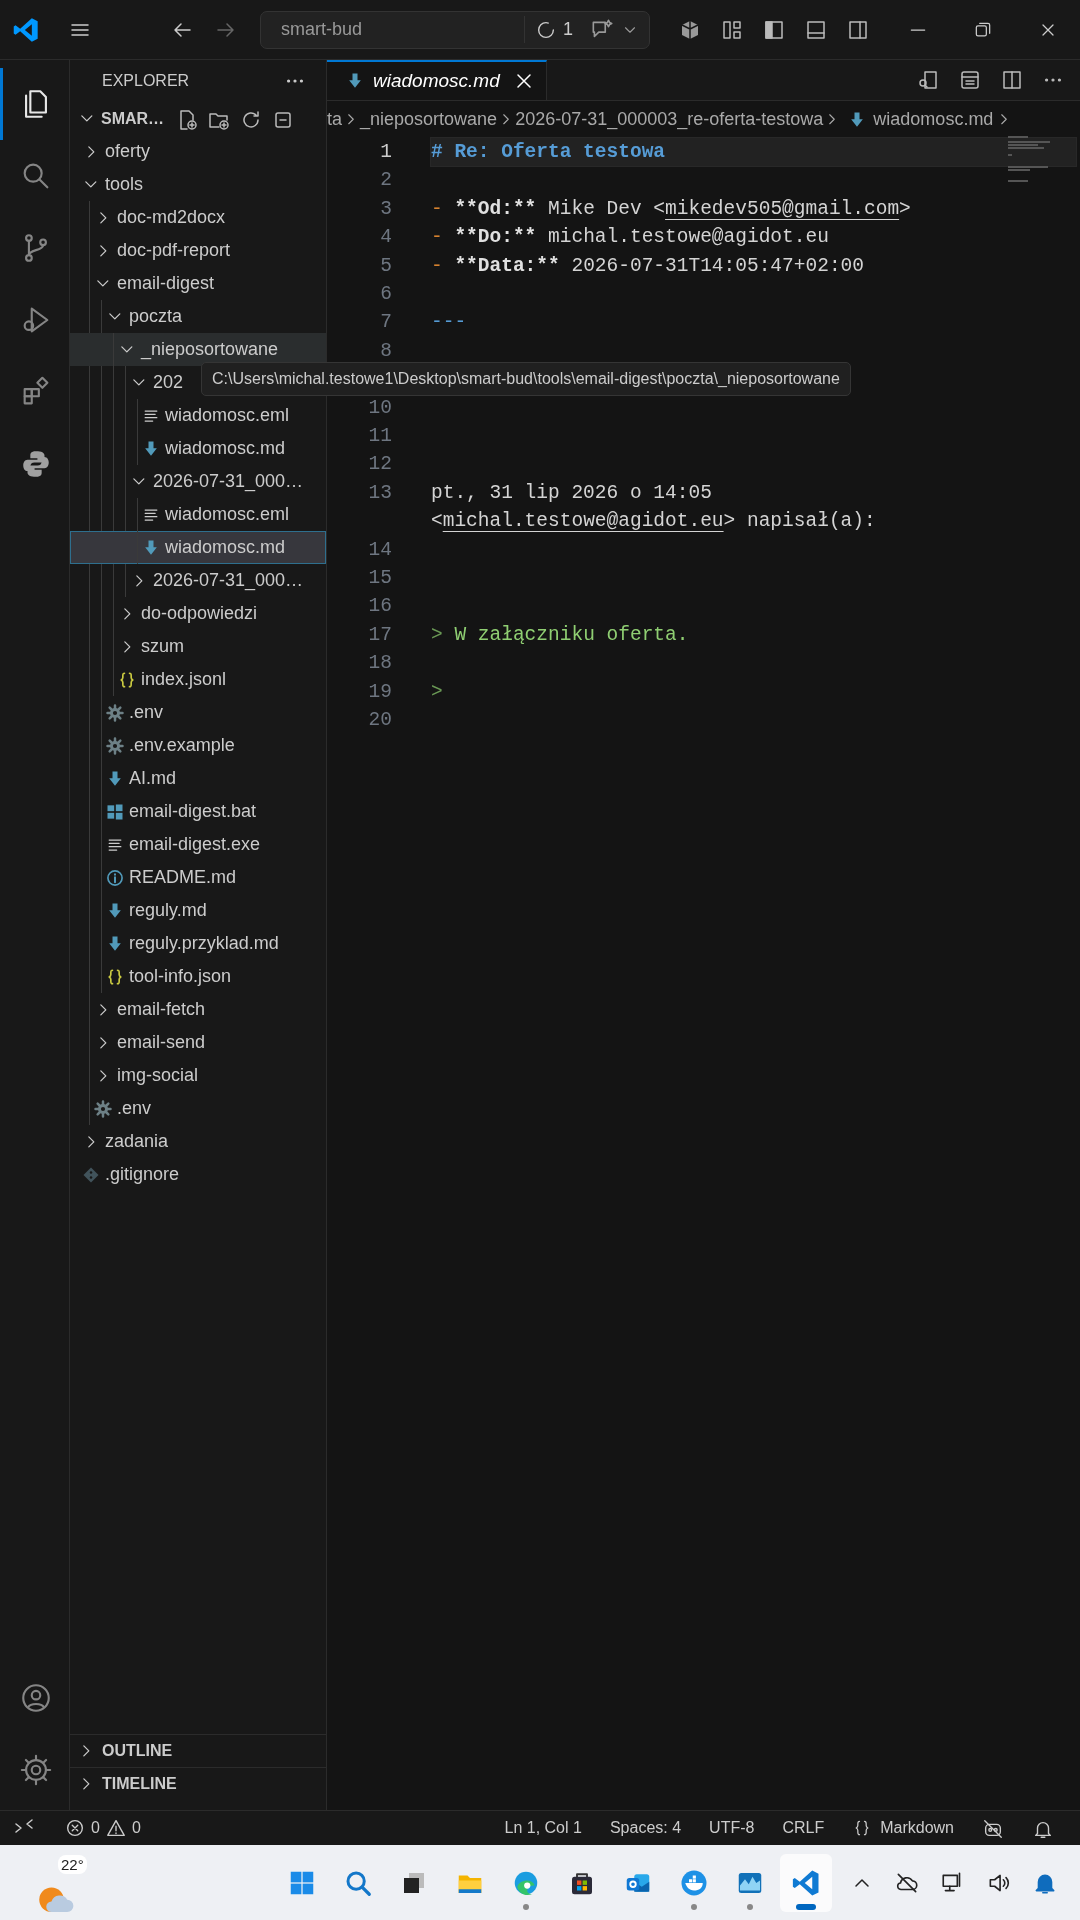 The height and width of the screenshot is (1920, 1080). What do you see at coordinates (379, 692) in the screenshot?
I see `line-number: 19` at bounding box center [379, 692].